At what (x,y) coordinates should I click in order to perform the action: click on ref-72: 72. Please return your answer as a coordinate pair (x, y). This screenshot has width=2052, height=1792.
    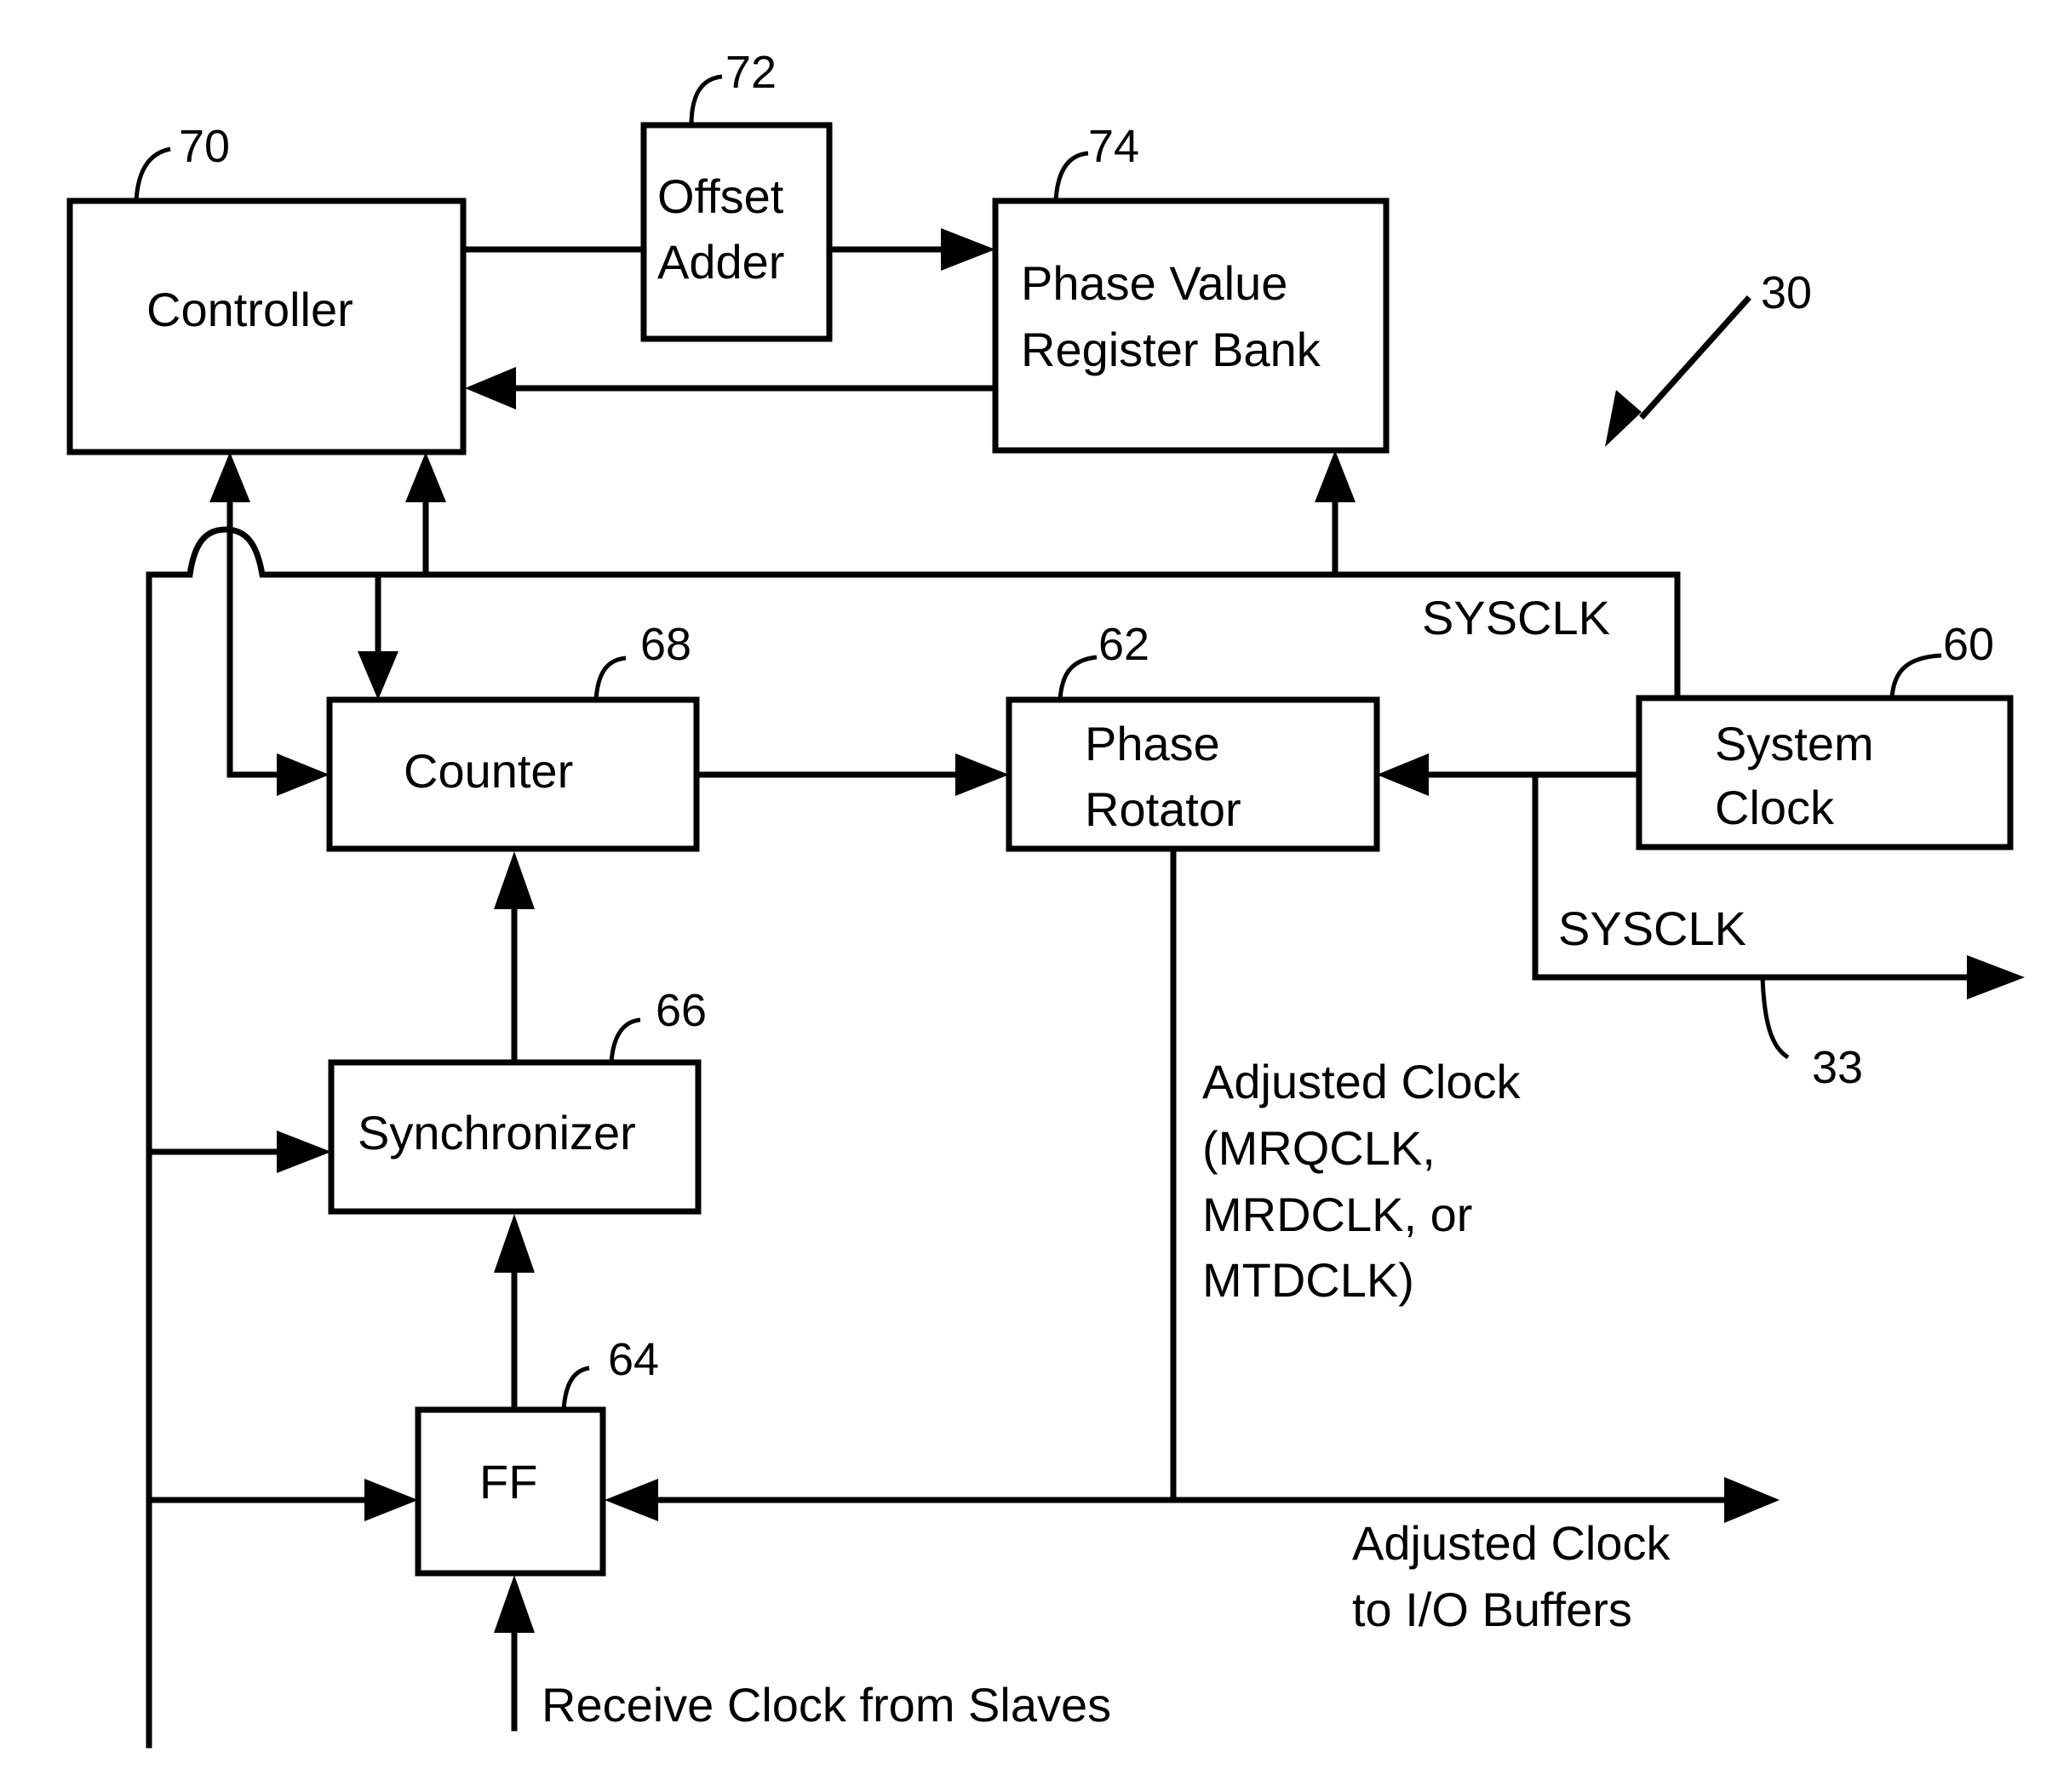
    Looking at the image, I should click on (751, 72).